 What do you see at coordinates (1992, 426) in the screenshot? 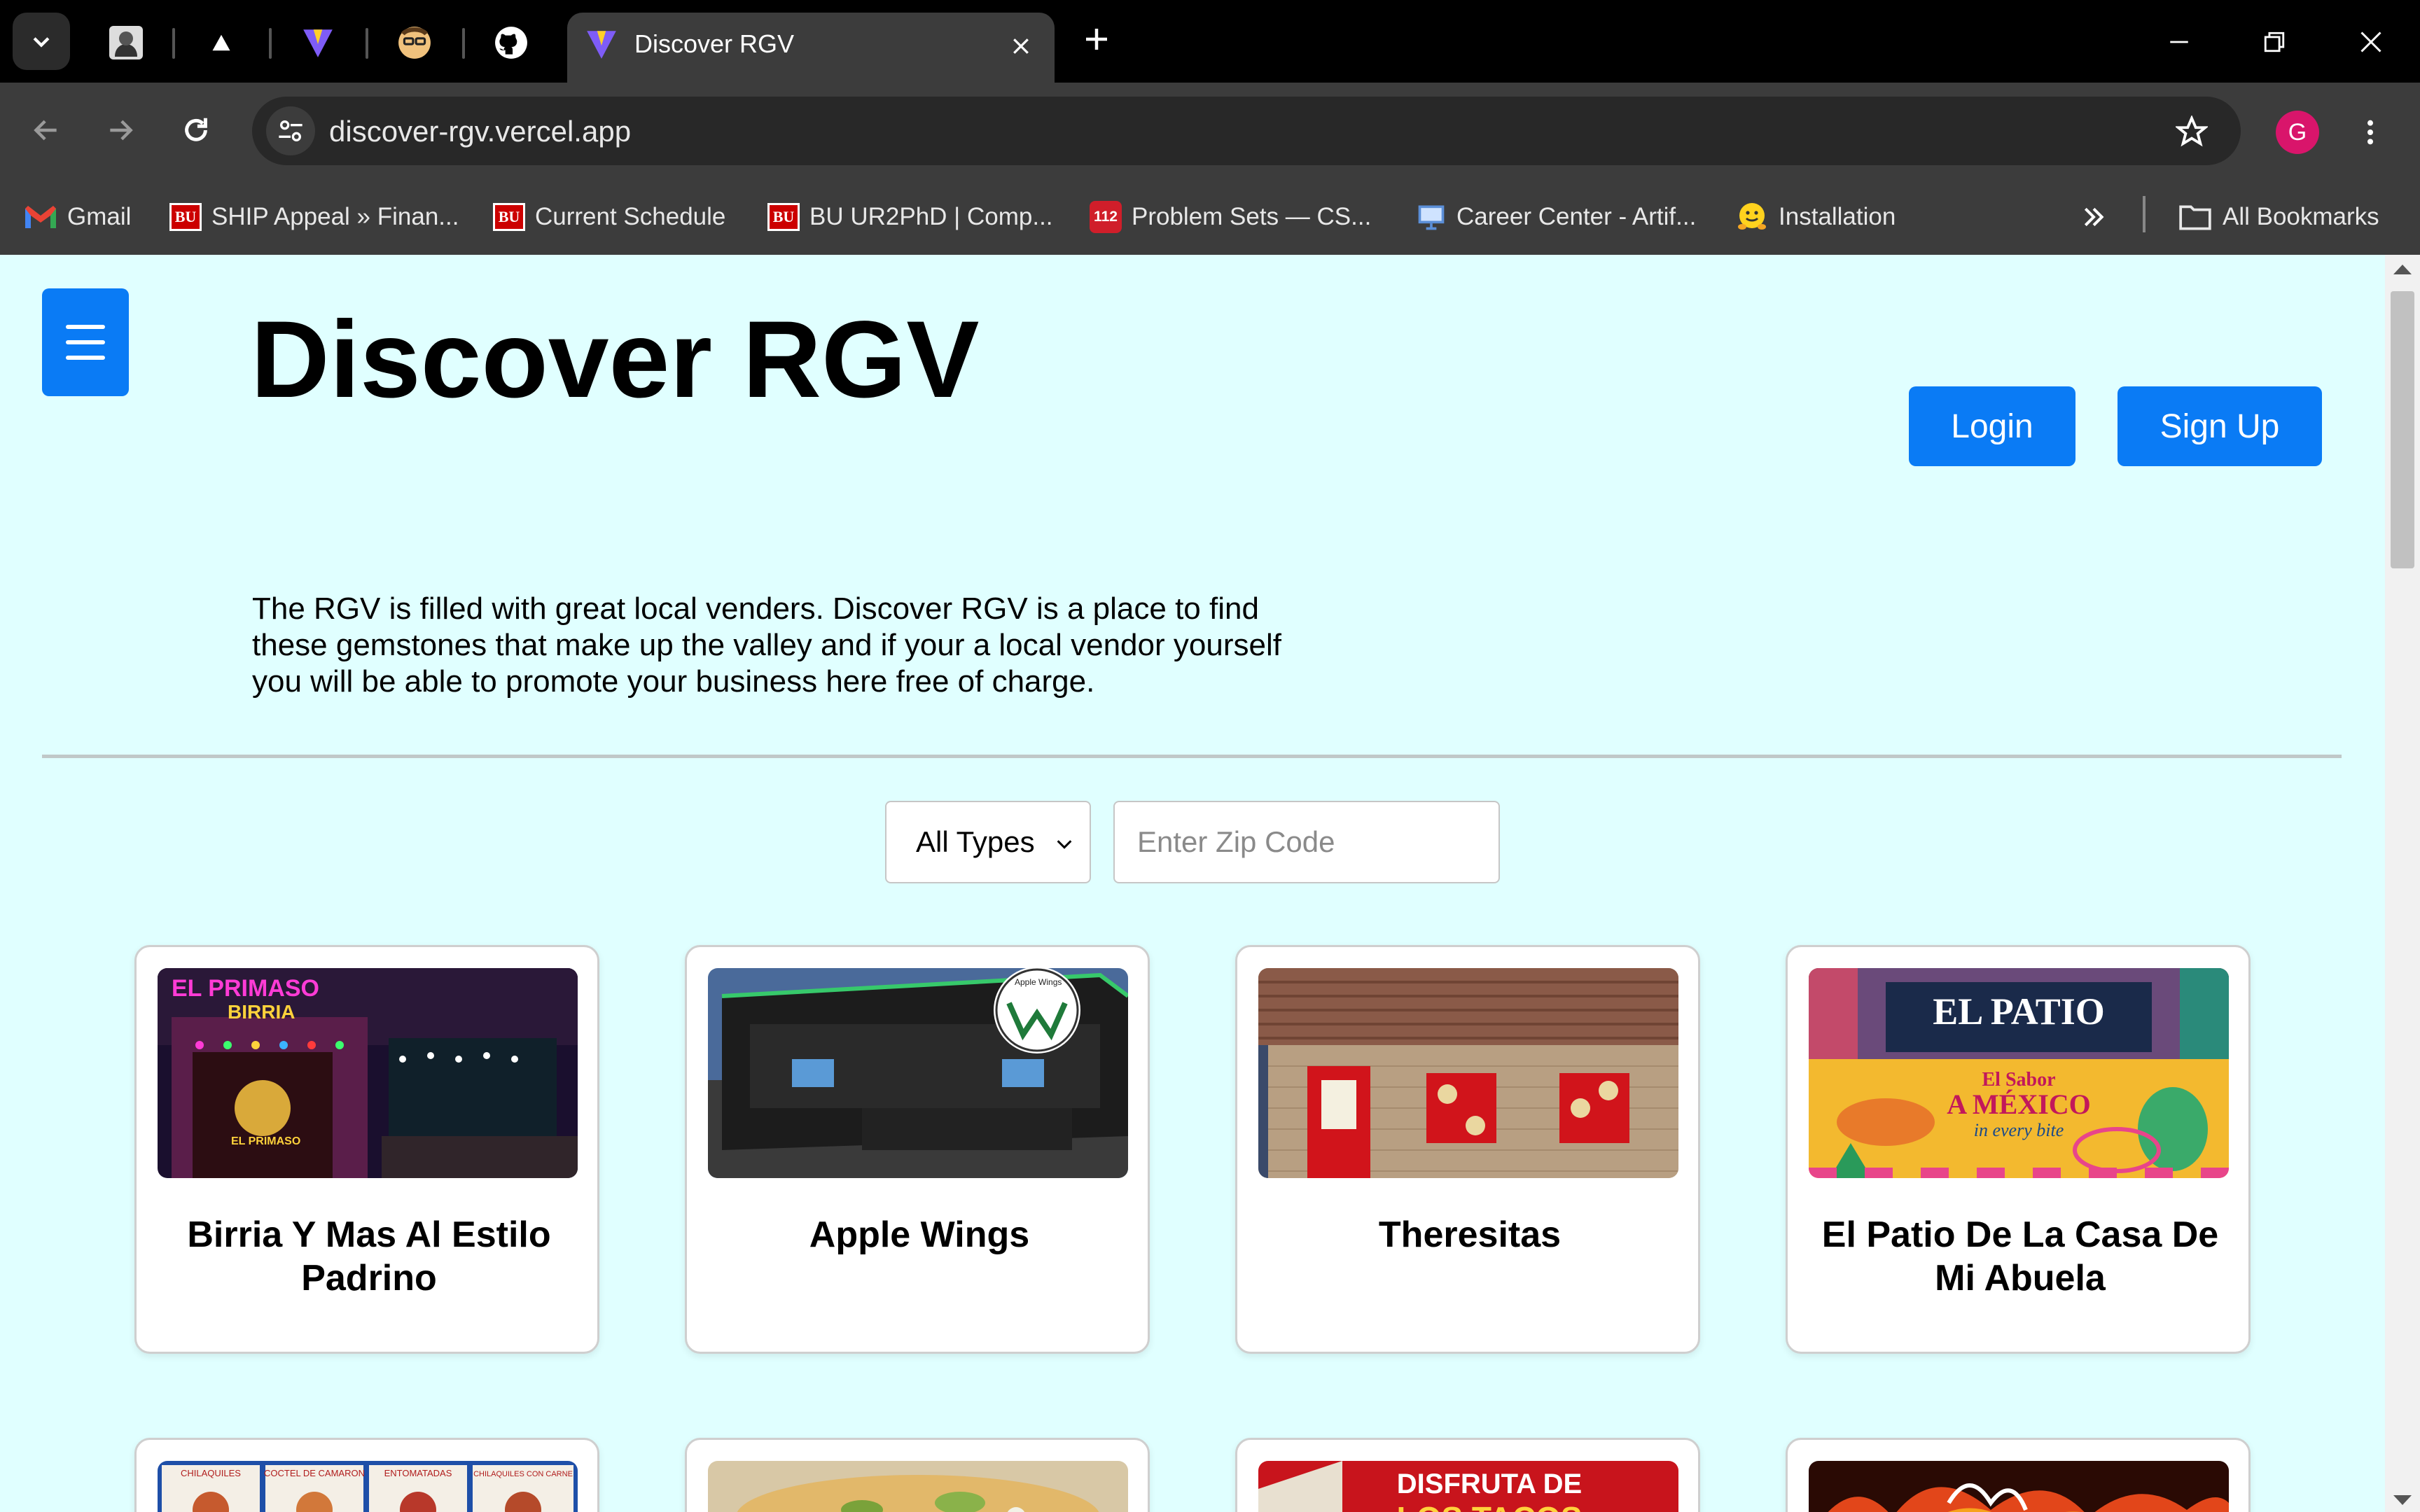
I see `login-button: Login` at bounding box center [1992, 426].